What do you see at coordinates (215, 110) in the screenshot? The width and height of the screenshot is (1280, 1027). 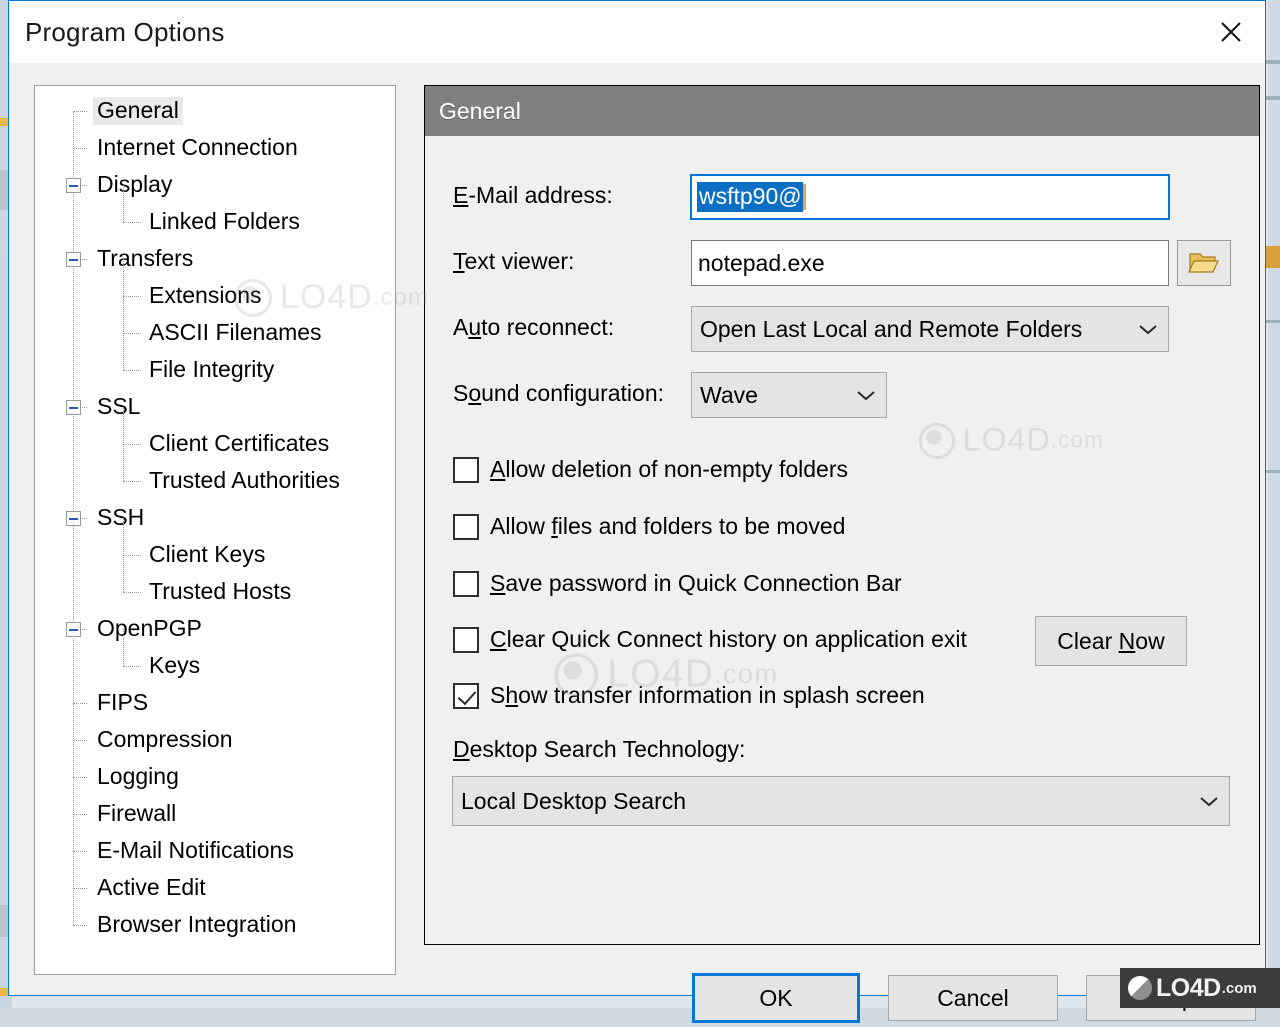 I see `tree-item-general: General` at bounding box center [215, 110].